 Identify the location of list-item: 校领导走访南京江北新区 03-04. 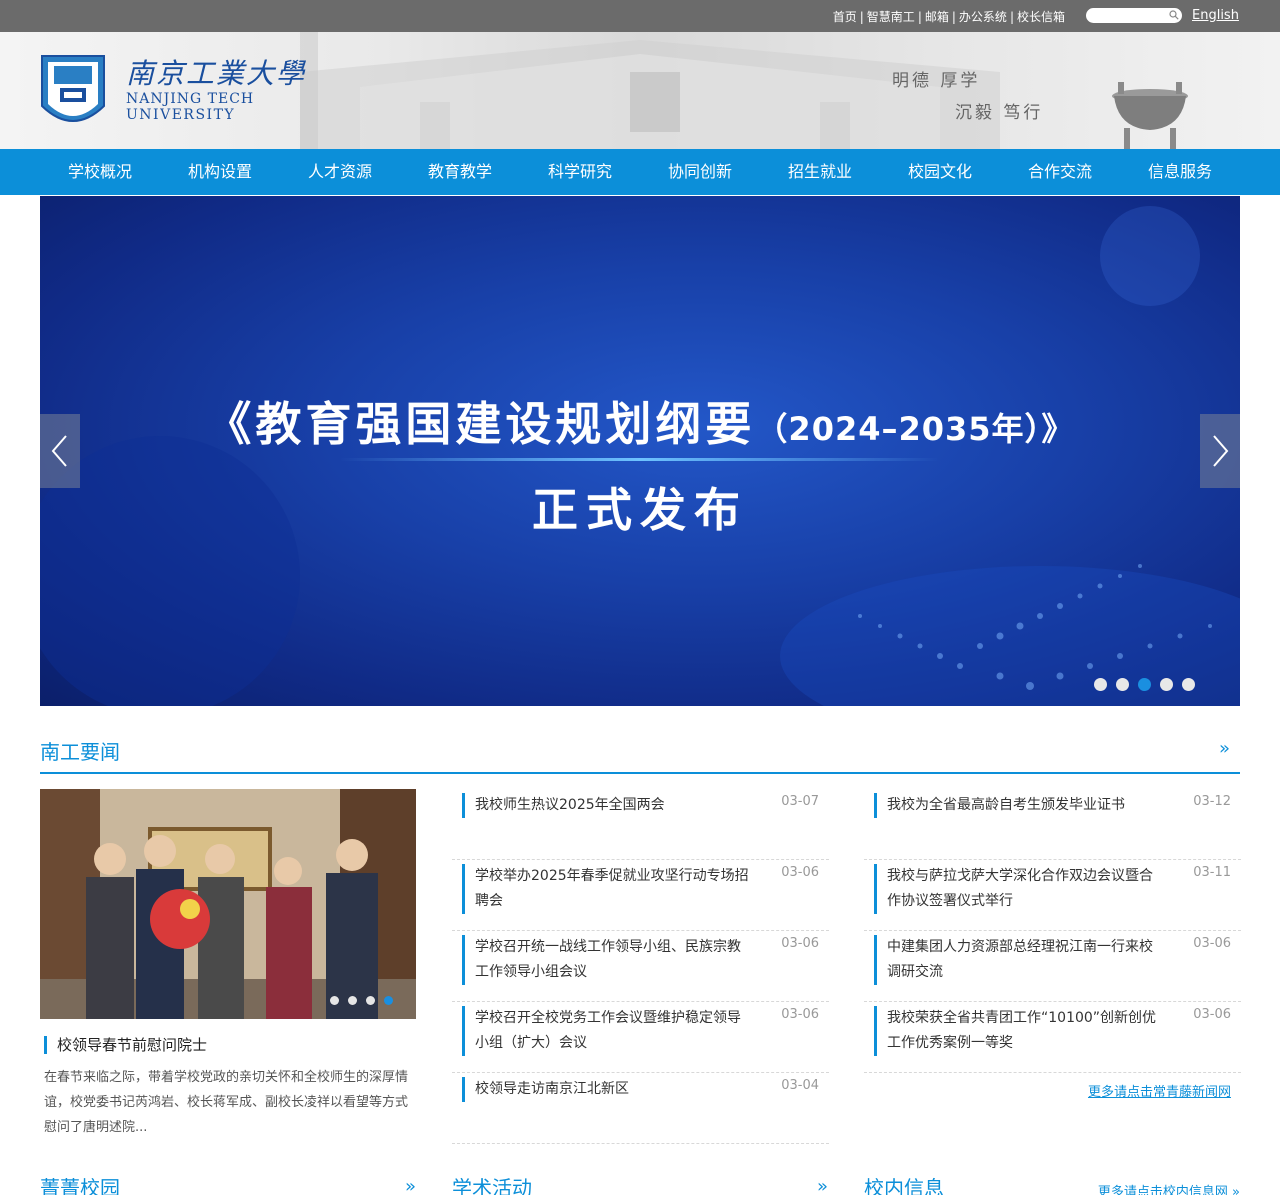
(640, 1108).